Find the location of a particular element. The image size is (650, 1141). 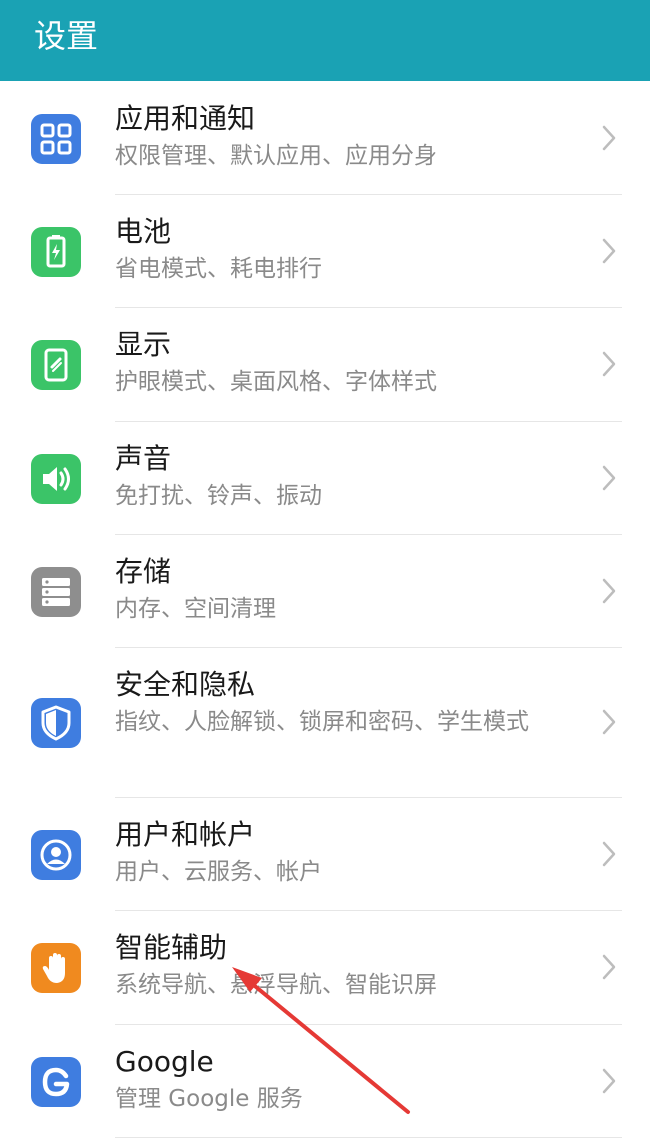

item-title: 电池 is located at coordinates (143, 231).